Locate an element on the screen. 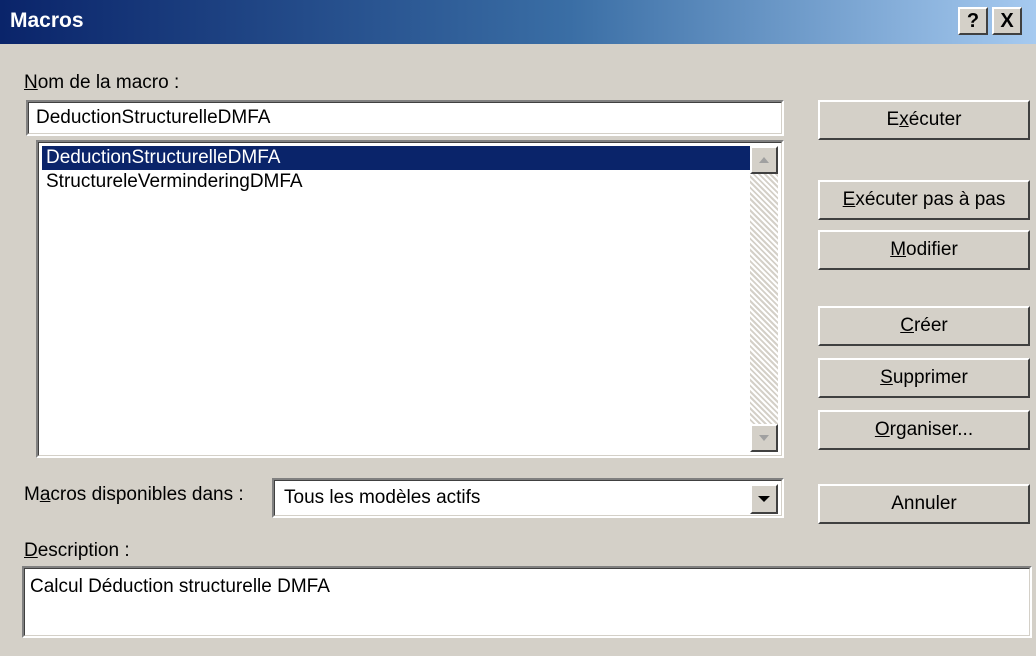  scroll-down-icon is located at coordinates (764, 438).